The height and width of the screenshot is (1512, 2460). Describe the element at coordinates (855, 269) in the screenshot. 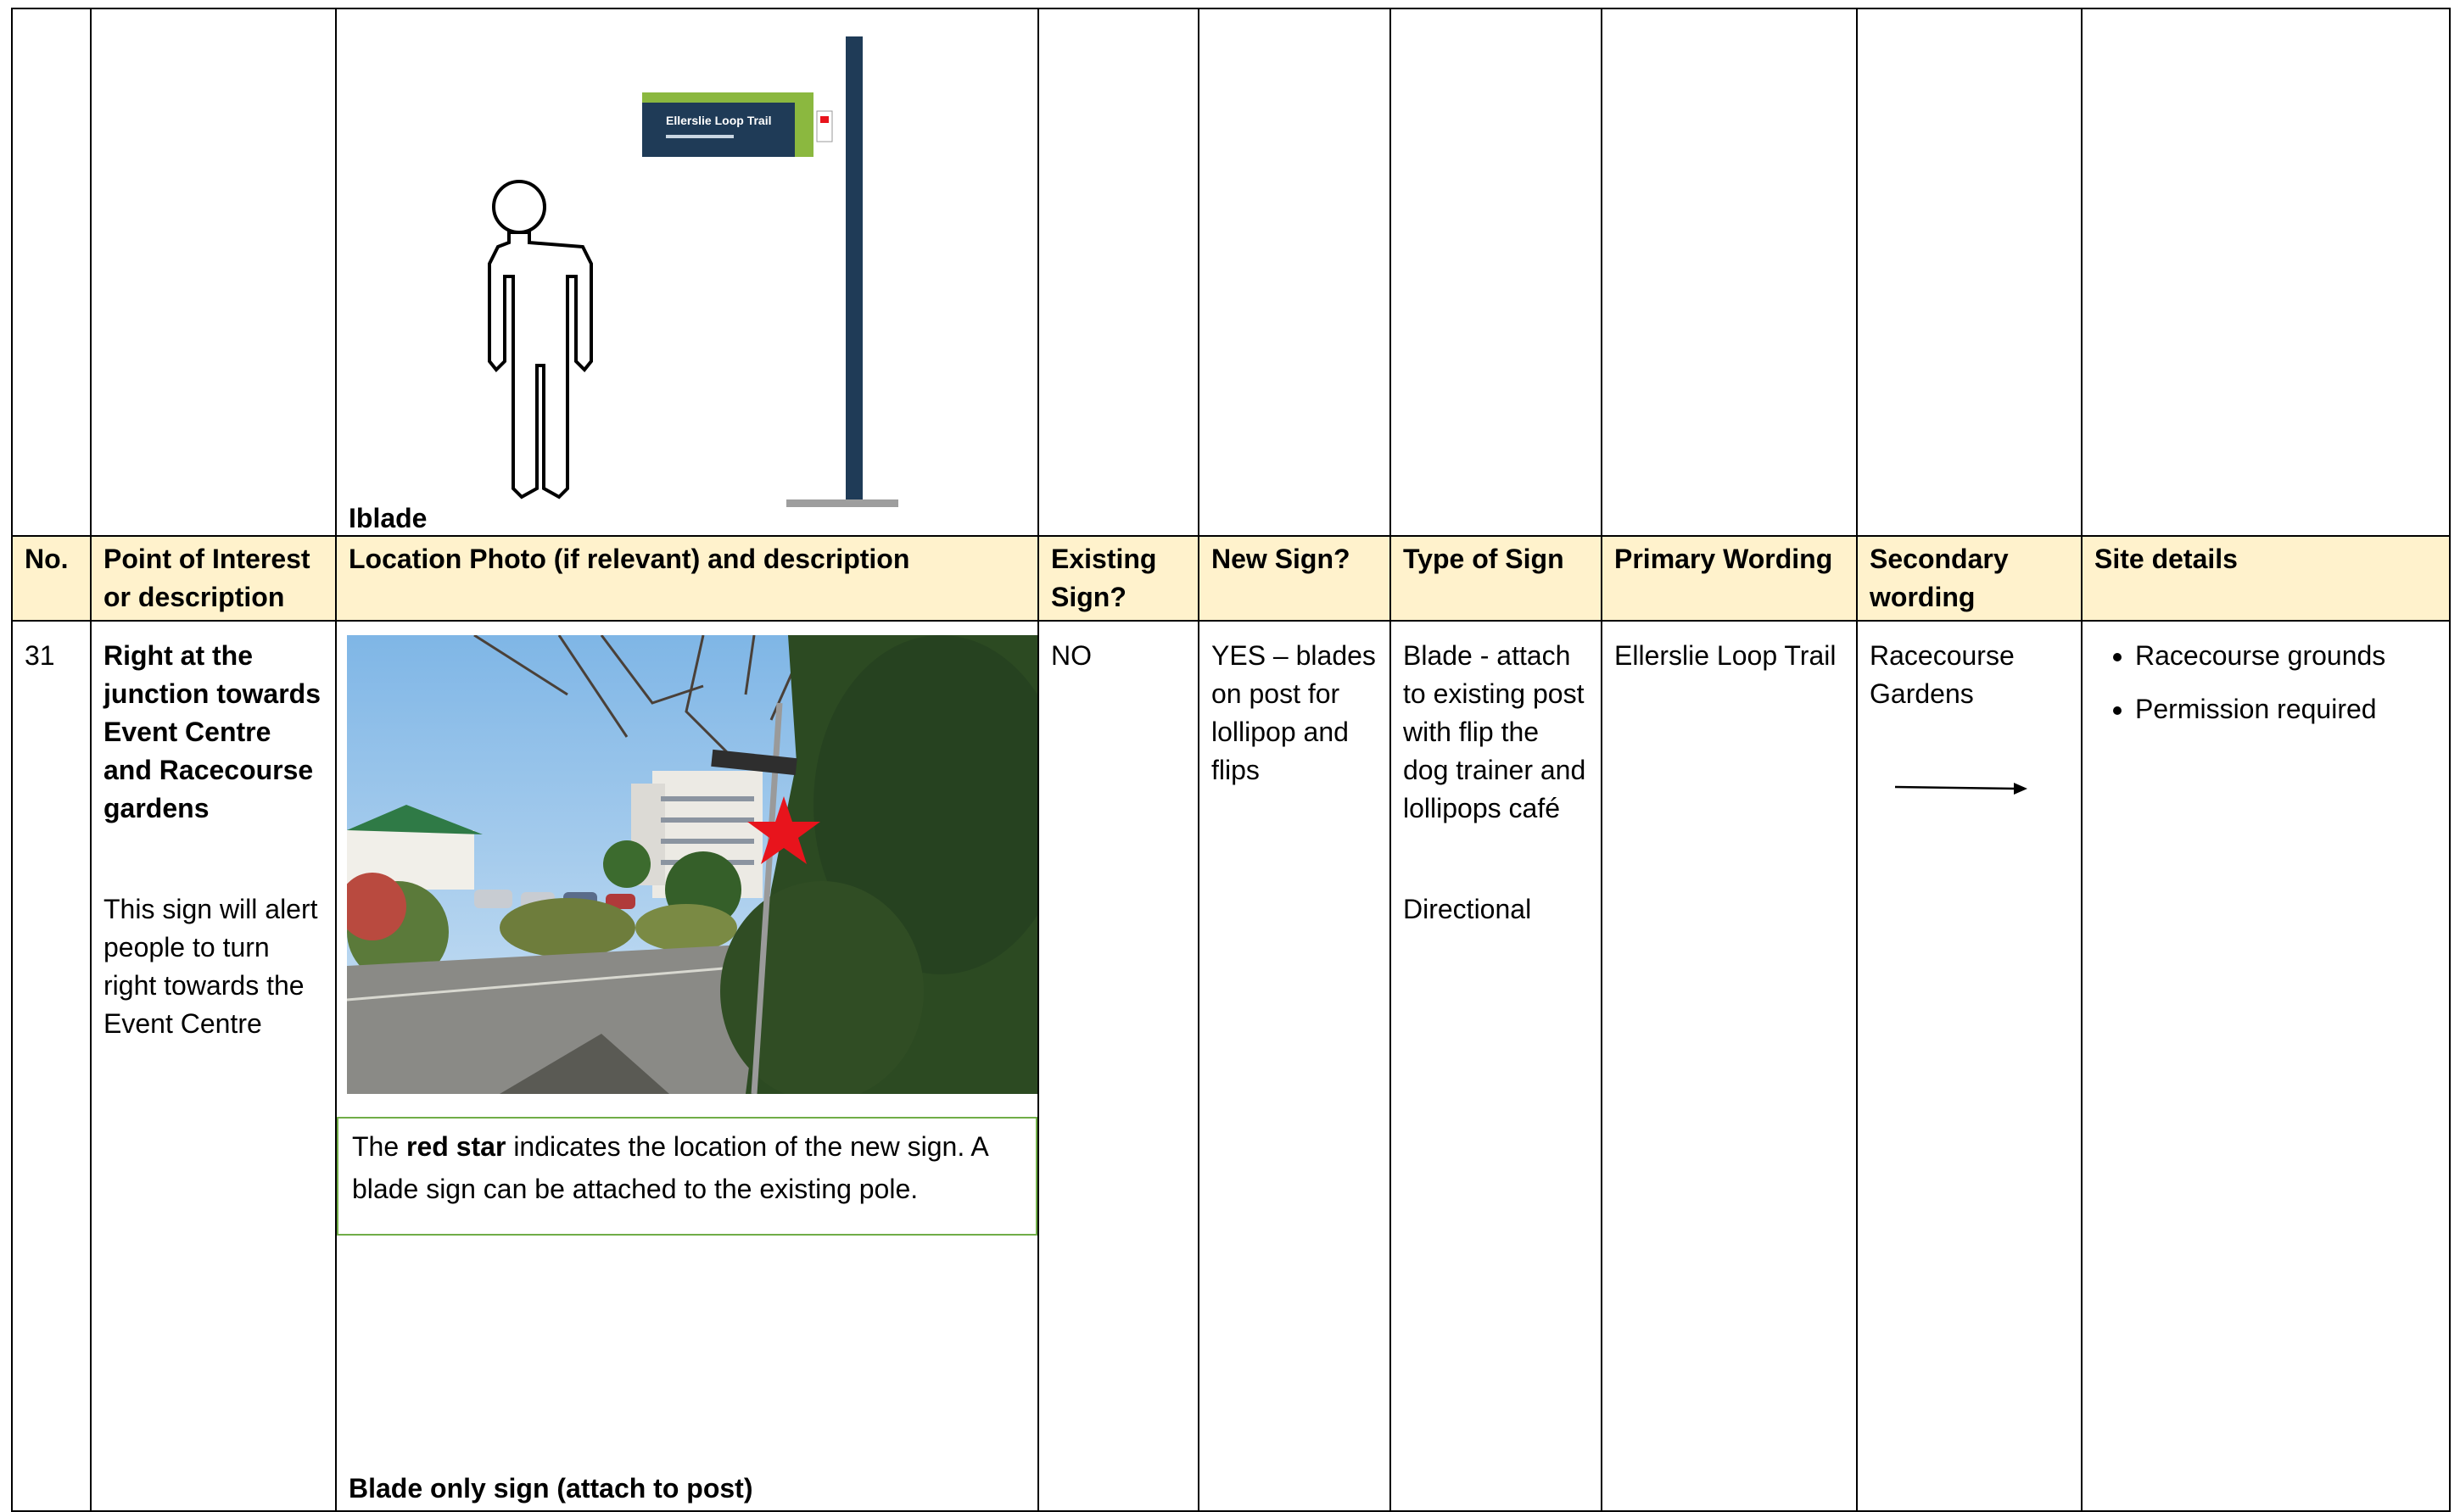

I see `sign-post` at that location.